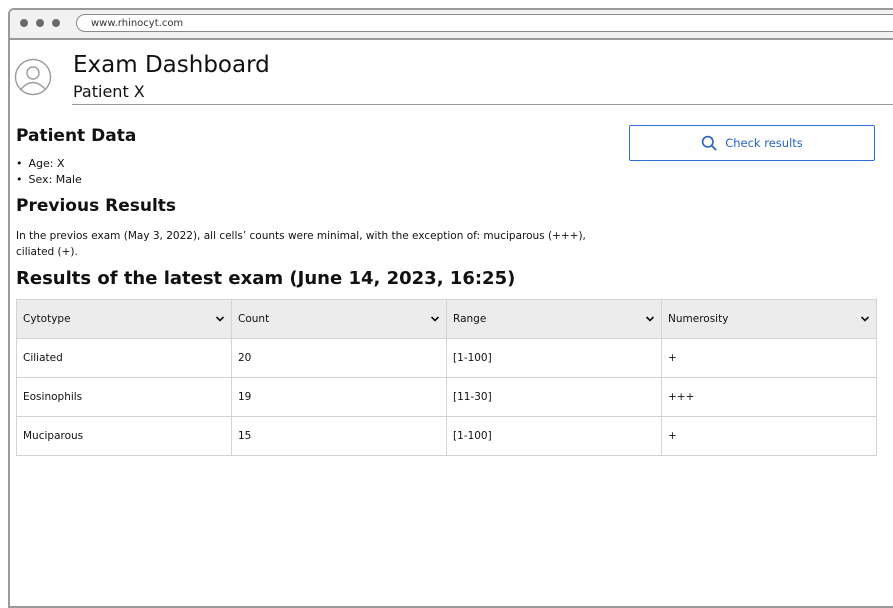 Image resolution: width=893 pixels, height=608 pixels. Describe the element at coordinates (124, 319) in the screenshot. I see `column-header-cytotype: Cytotype` at that location.